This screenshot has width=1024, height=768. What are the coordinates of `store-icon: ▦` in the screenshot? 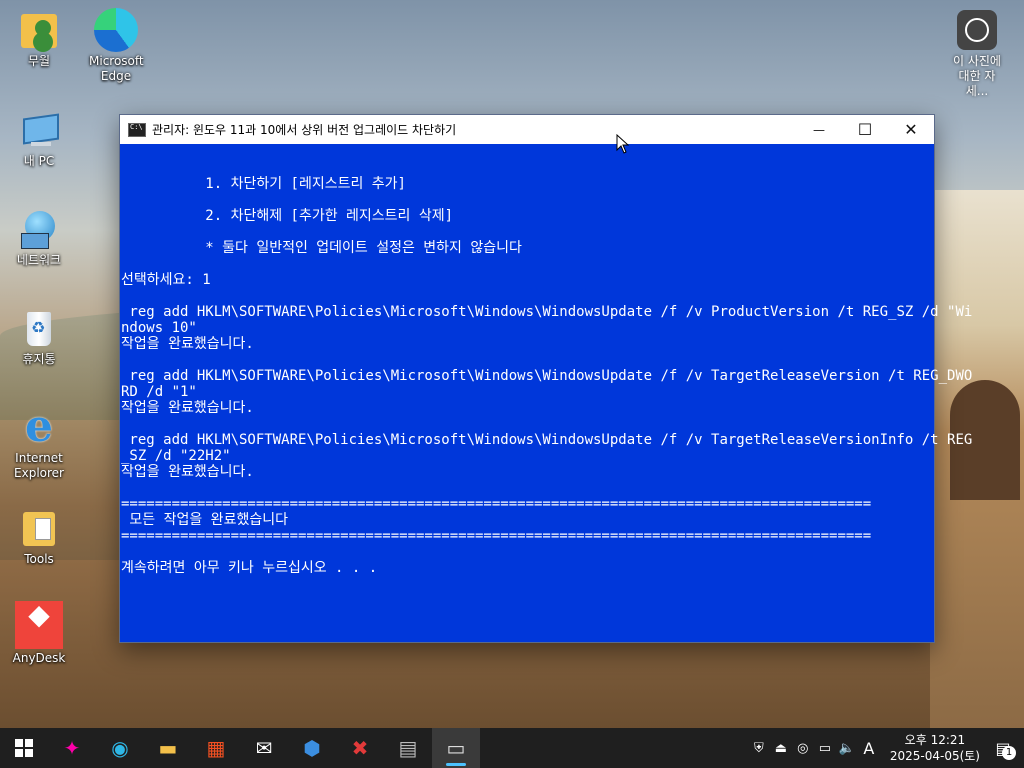 It's located at (216, 748).